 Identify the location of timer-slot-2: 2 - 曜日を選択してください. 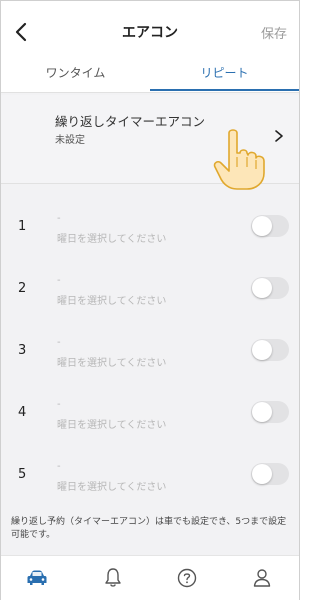
(150, 303).